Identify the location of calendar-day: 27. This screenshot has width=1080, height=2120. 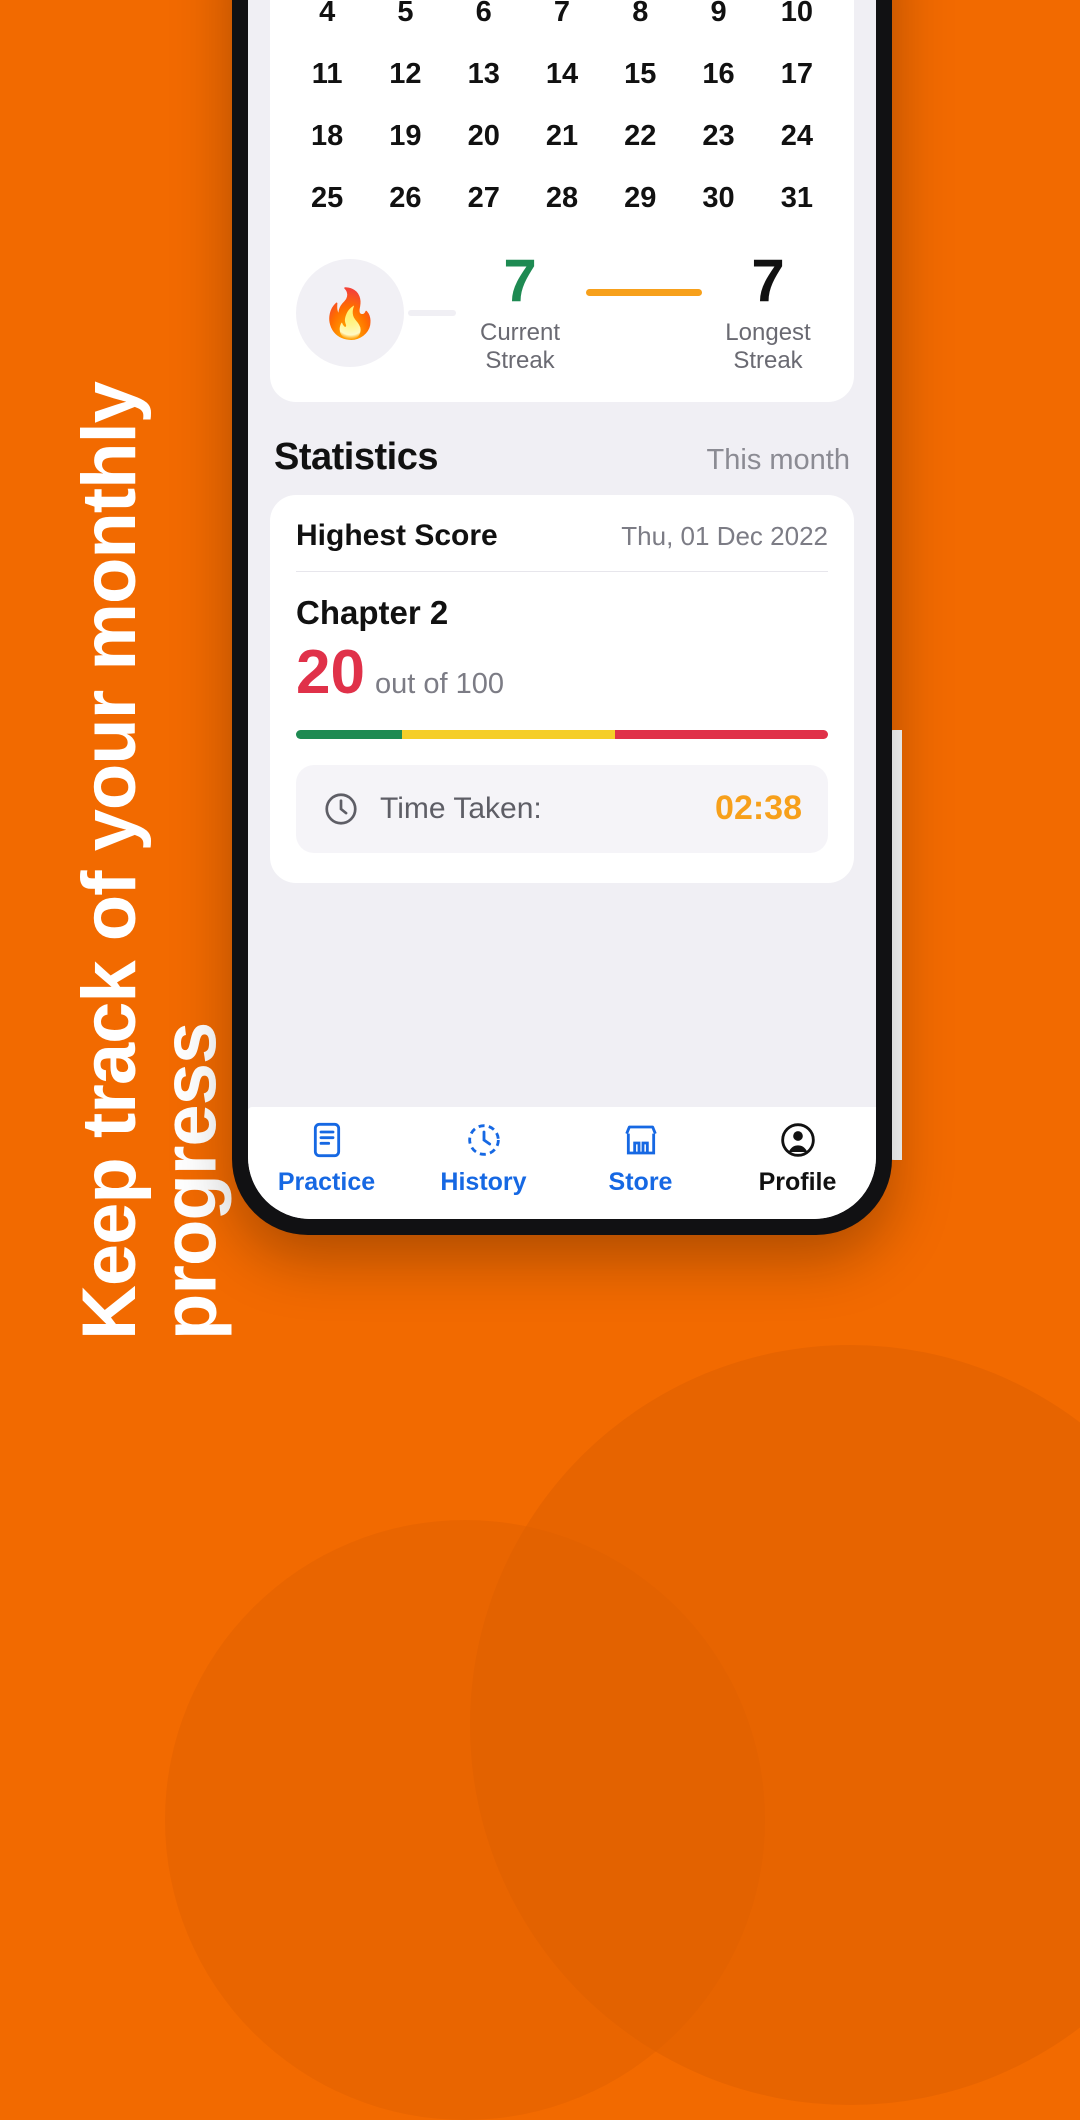
(484, 198).